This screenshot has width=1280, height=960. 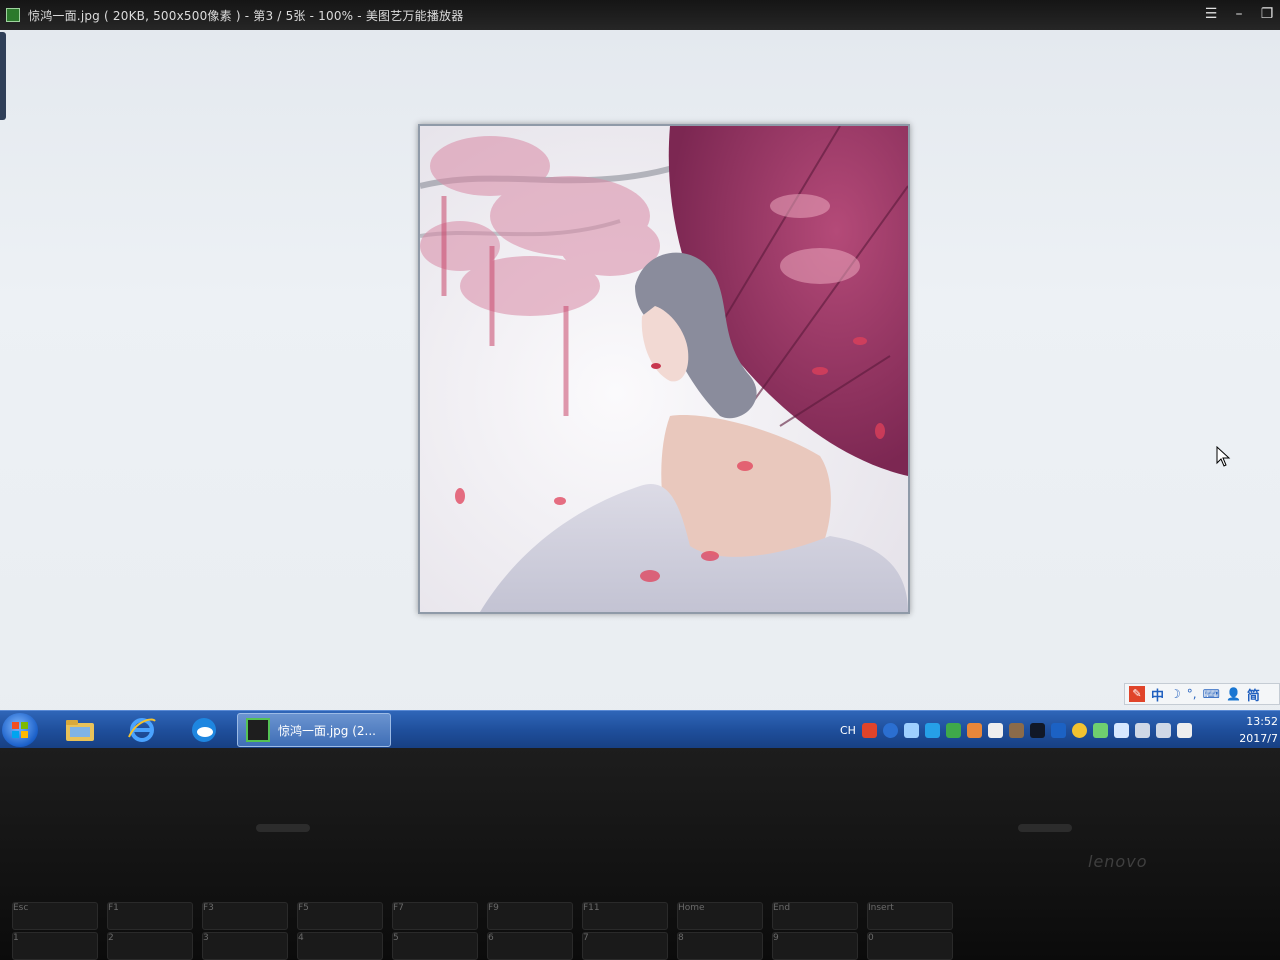 I want to click on chat-icon, so click(x=1079, y=730).